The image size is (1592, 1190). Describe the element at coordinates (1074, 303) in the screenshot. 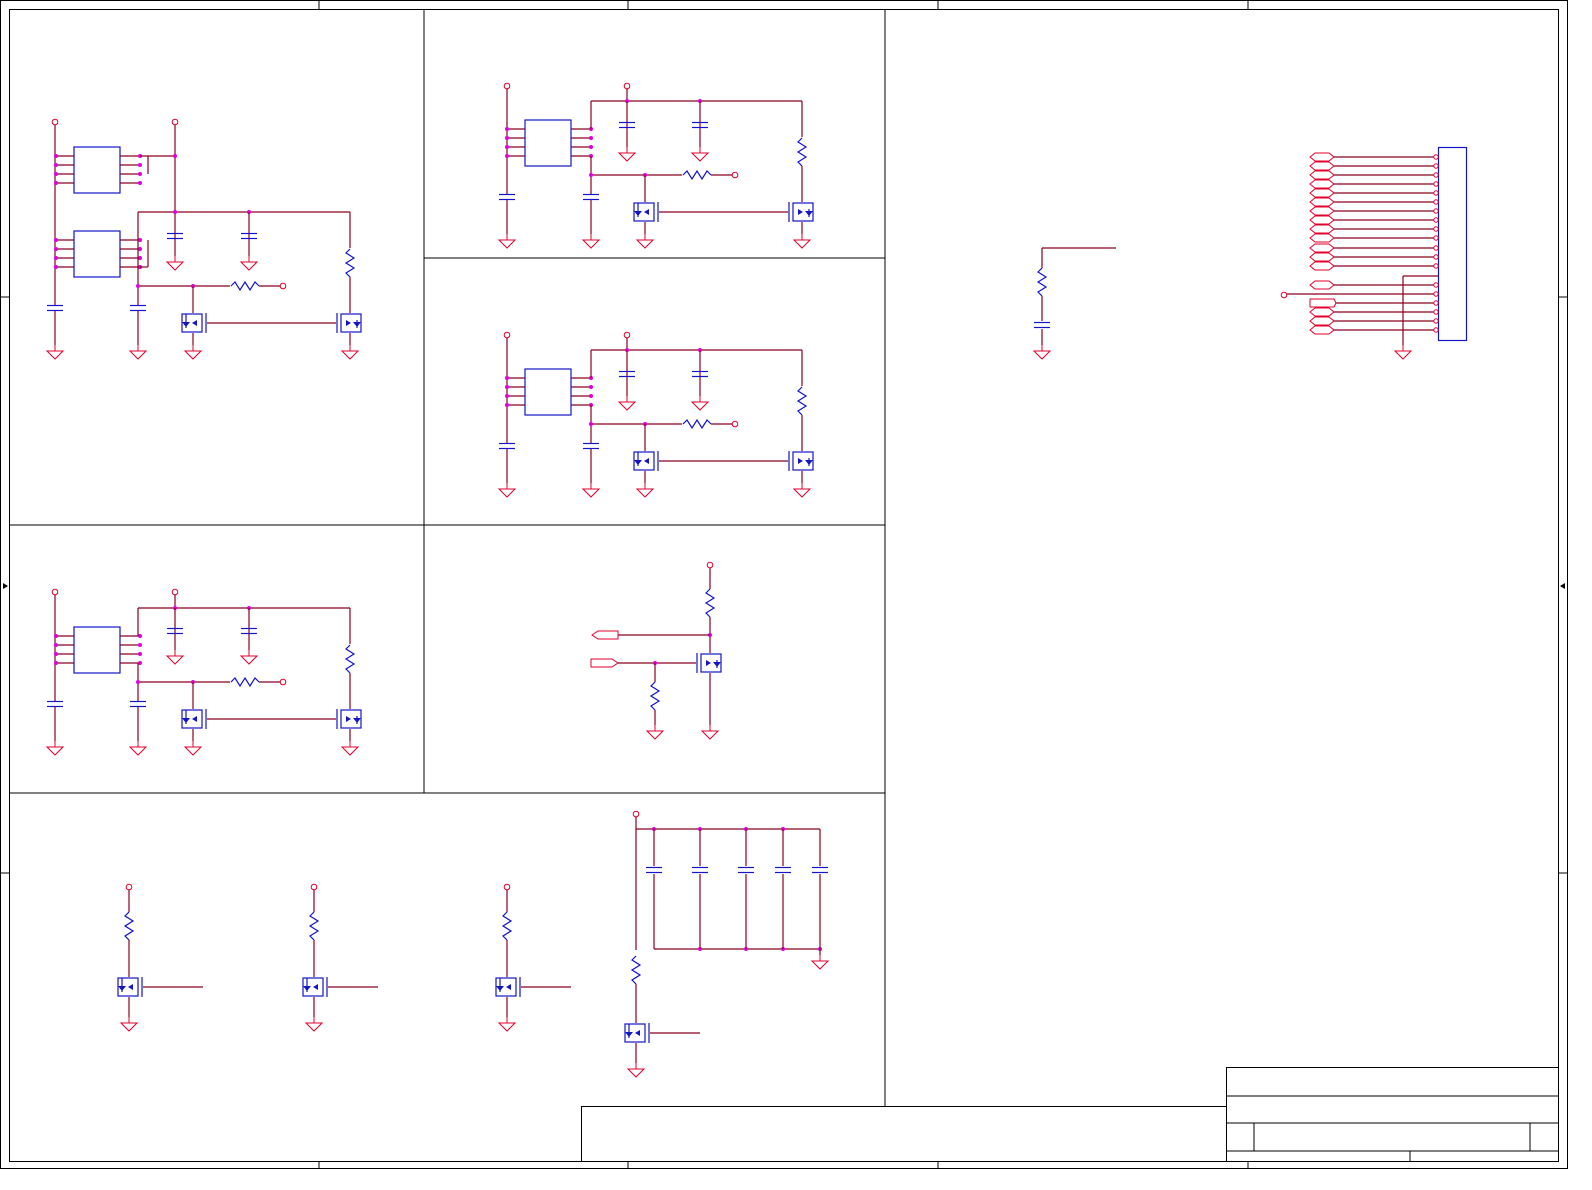

I see `rc-network` at that location.